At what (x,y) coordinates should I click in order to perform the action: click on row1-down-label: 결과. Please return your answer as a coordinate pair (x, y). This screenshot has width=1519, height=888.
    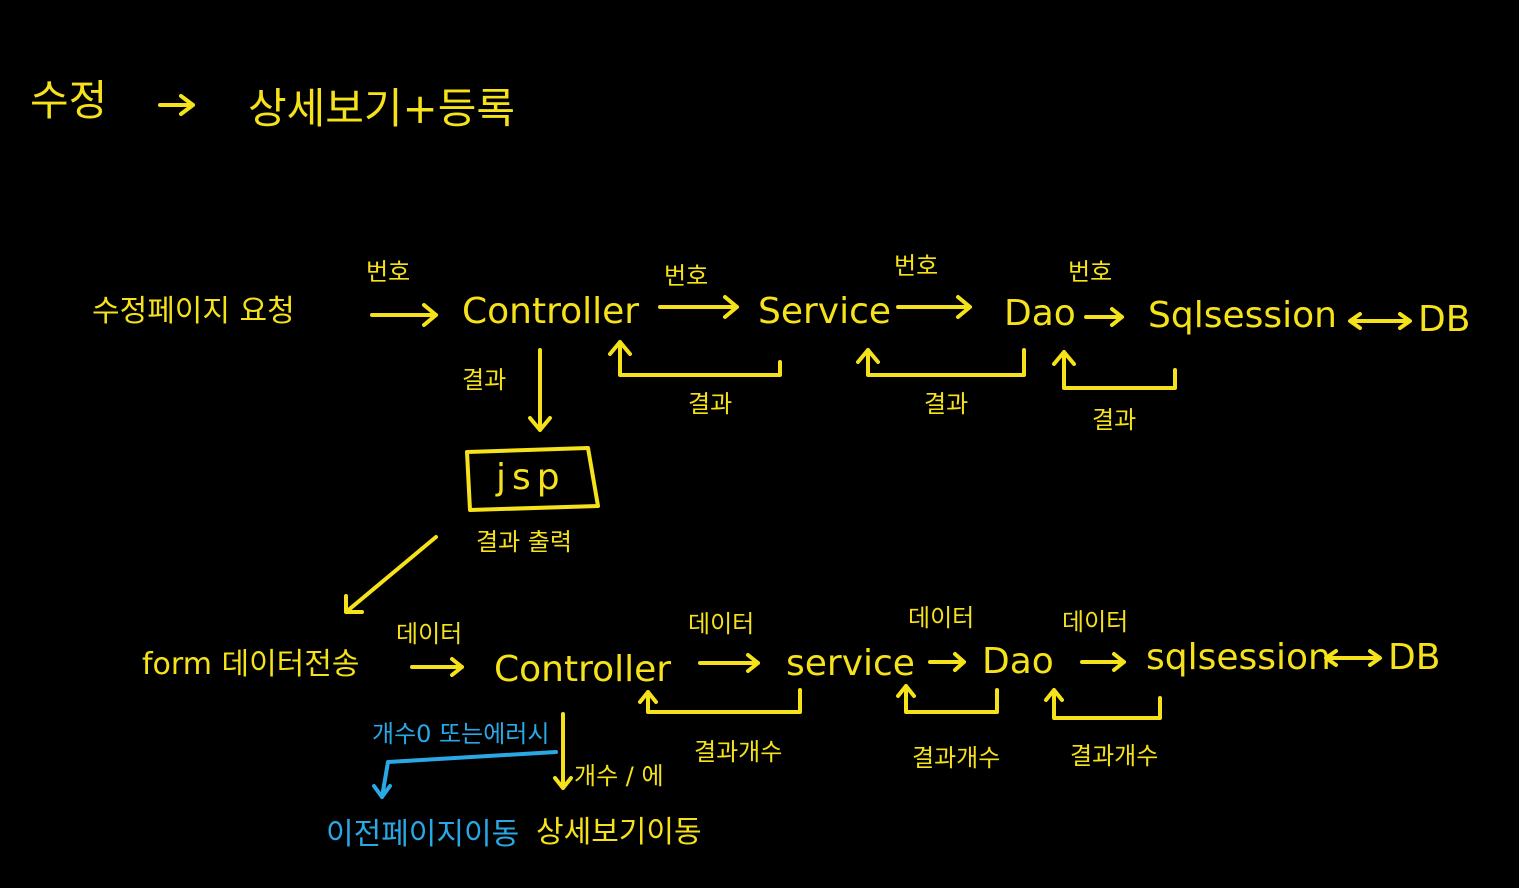
    Looking at the image, I should click on (484, 380).